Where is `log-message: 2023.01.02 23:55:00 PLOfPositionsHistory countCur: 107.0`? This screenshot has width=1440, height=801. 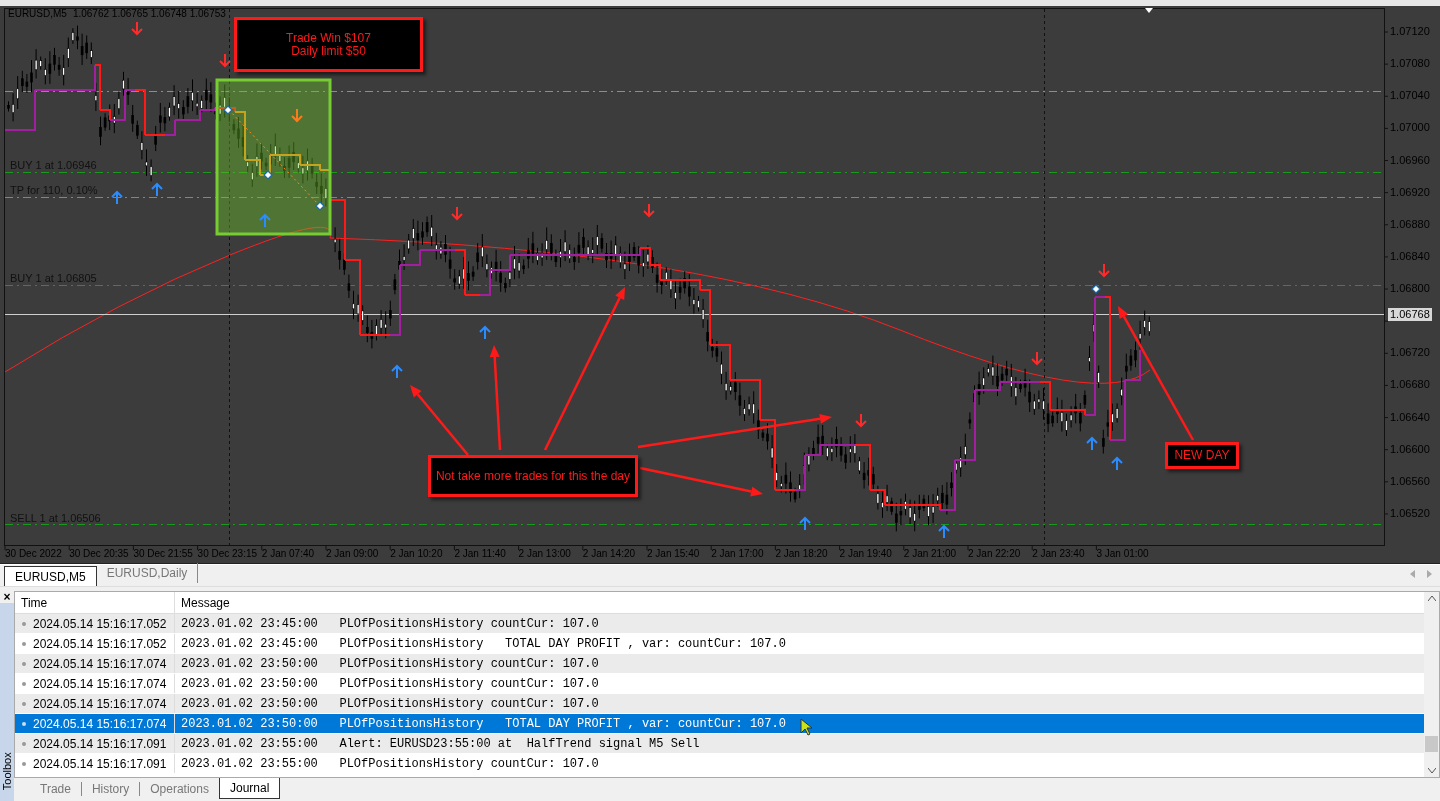
log-message: 2023.01.02 23:55:00 PLOfPositionsHistory countCur: 107.0 is located at coordinates (390, 764).